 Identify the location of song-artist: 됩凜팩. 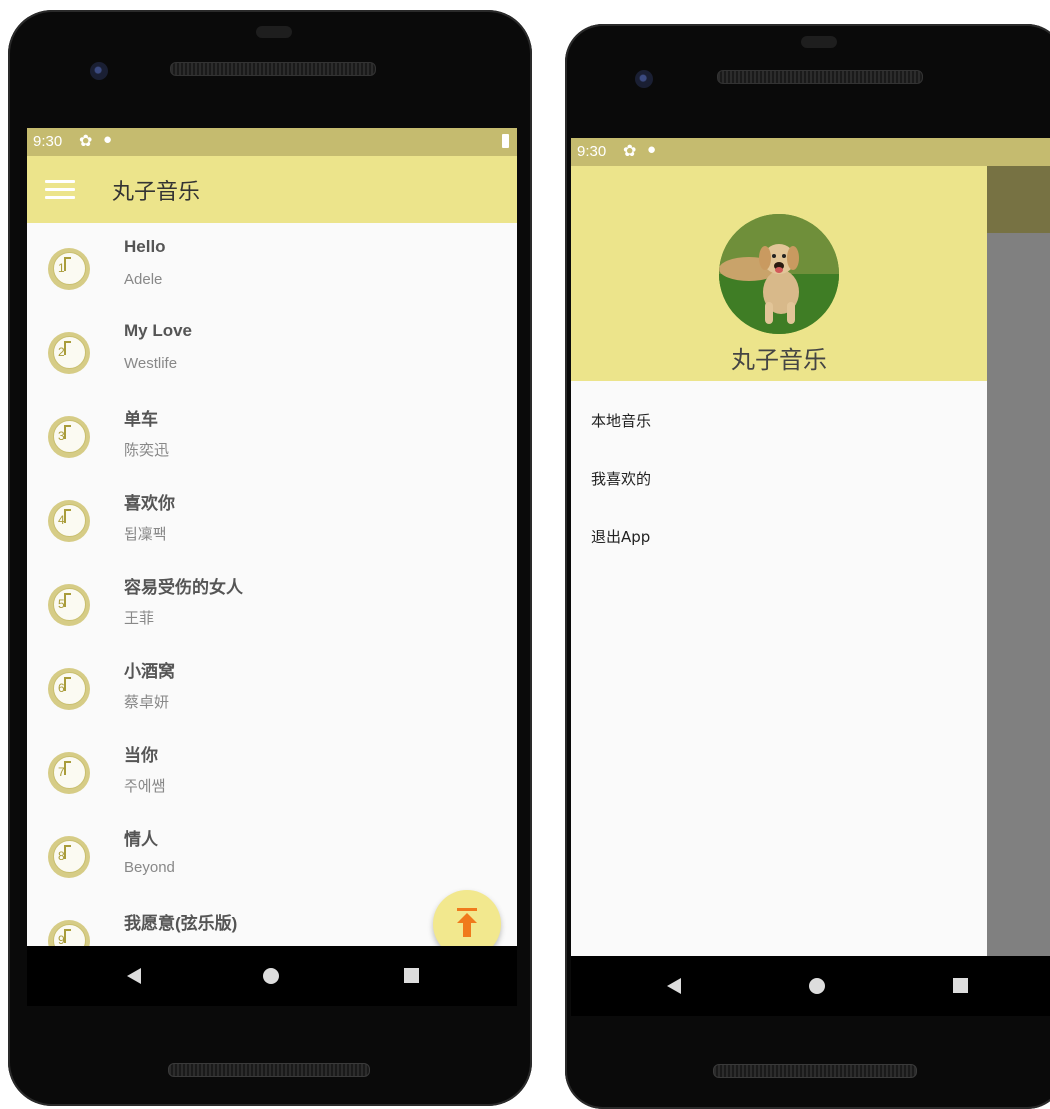
(145, 534).